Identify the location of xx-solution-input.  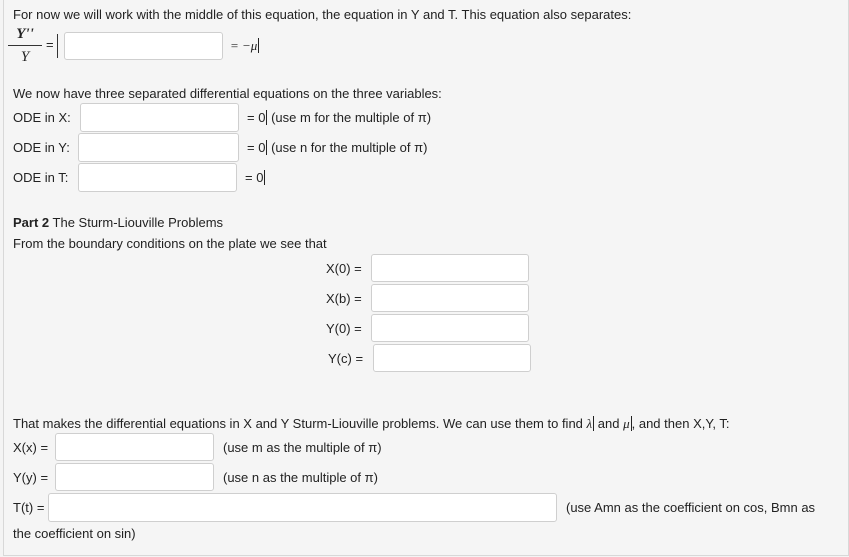
(134, 447).